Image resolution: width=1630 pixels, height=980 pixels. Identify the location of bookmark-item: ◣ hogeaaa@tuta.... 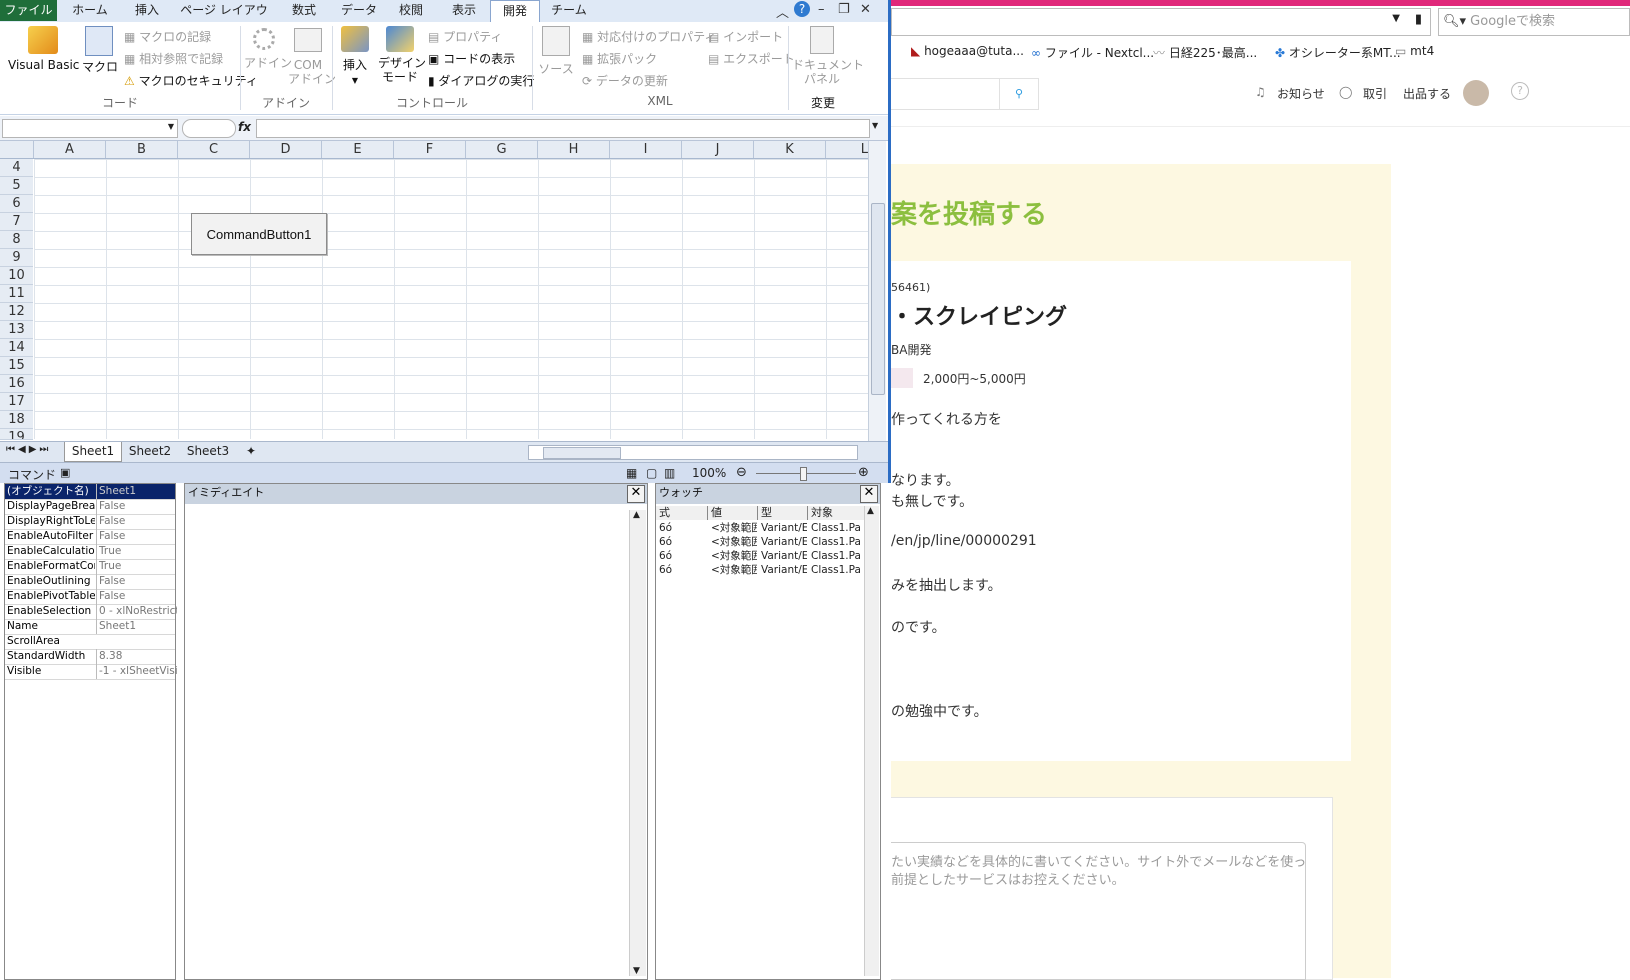
(967, 51).